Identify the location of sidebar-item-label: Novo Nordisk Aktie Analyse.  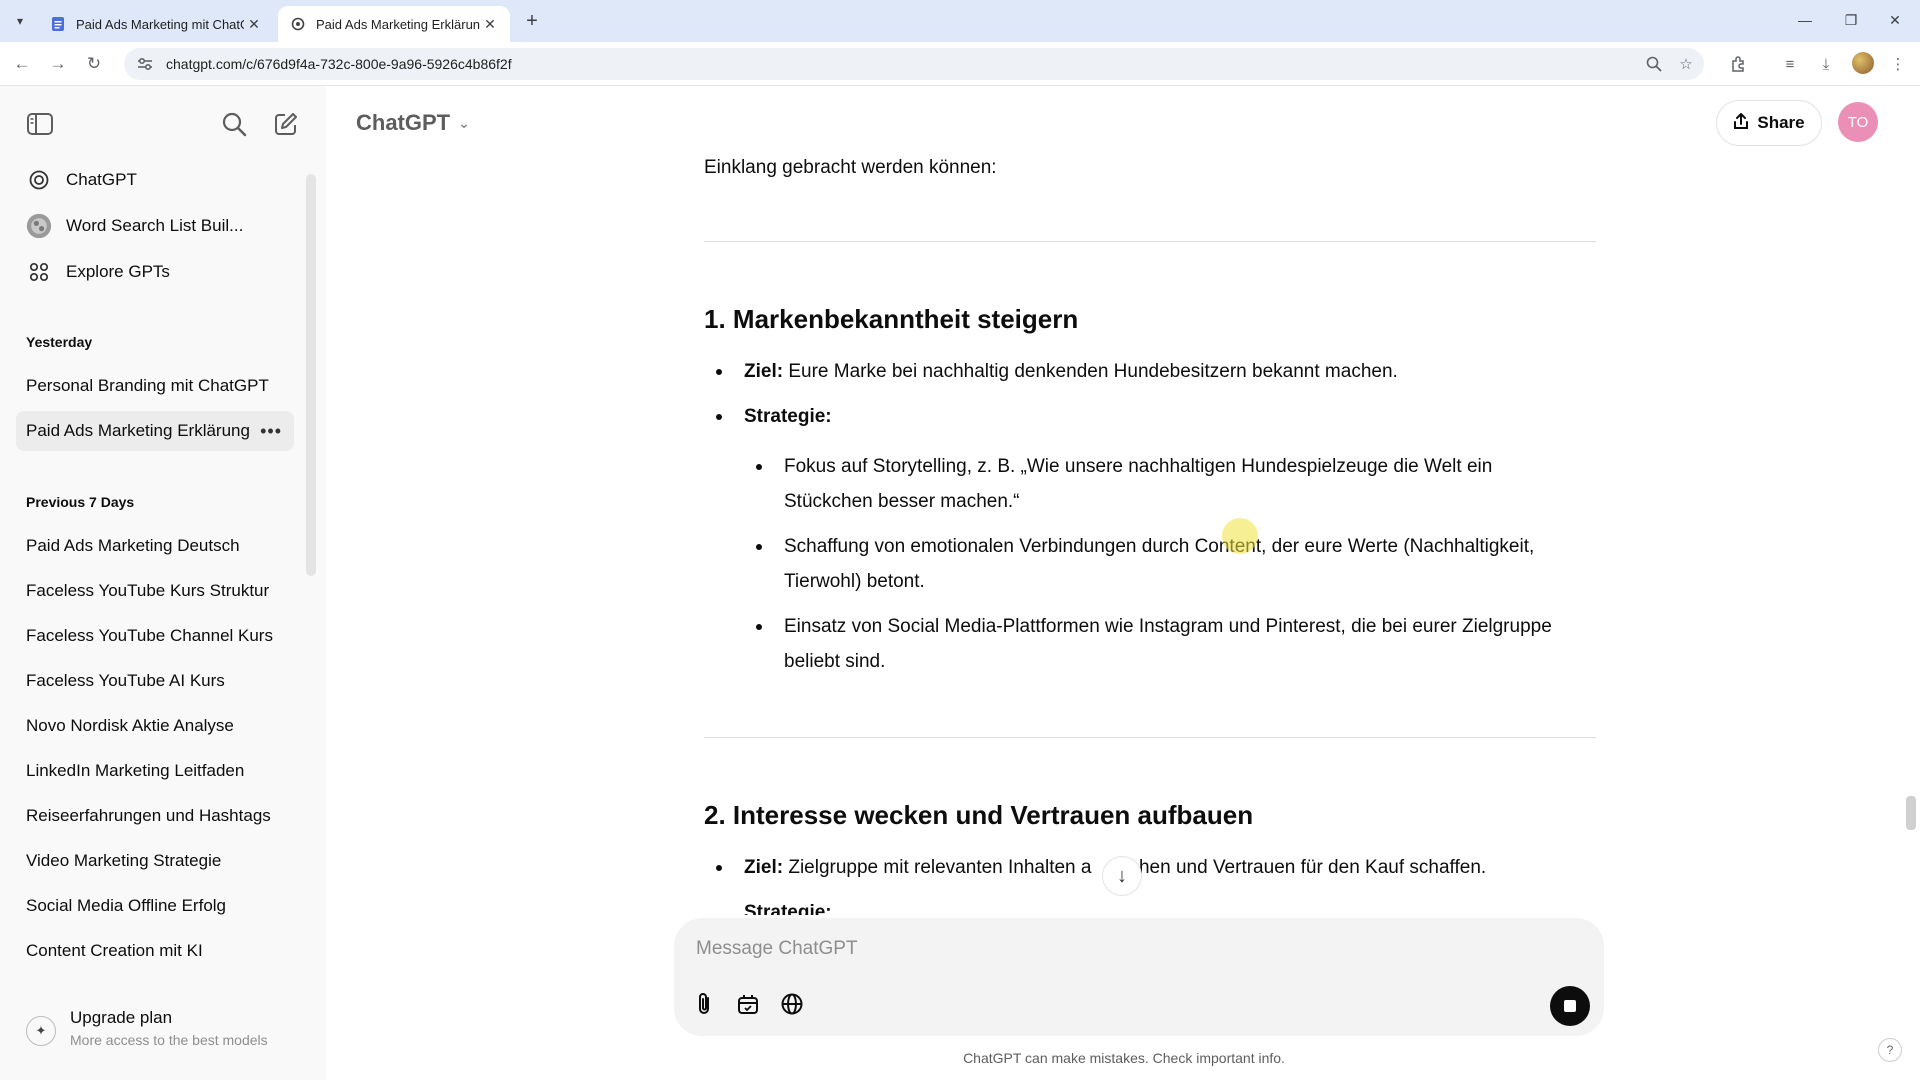
(130, 725).